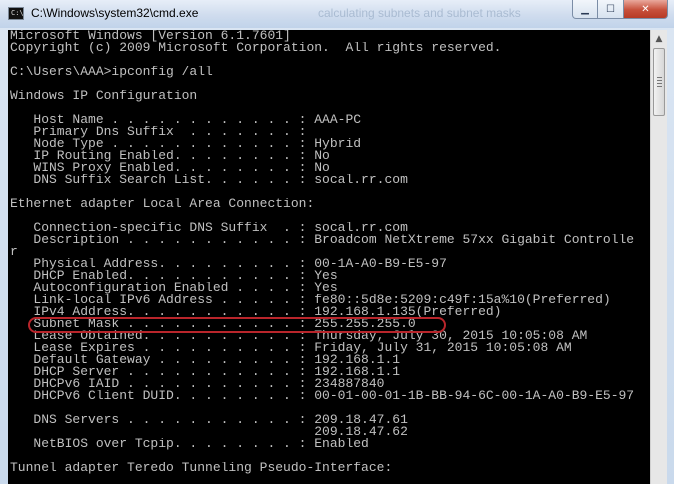 Image resolution: width=674 pixels, height=484 pixels. I want to click on minimize-button: ▁, so click(585, 9).